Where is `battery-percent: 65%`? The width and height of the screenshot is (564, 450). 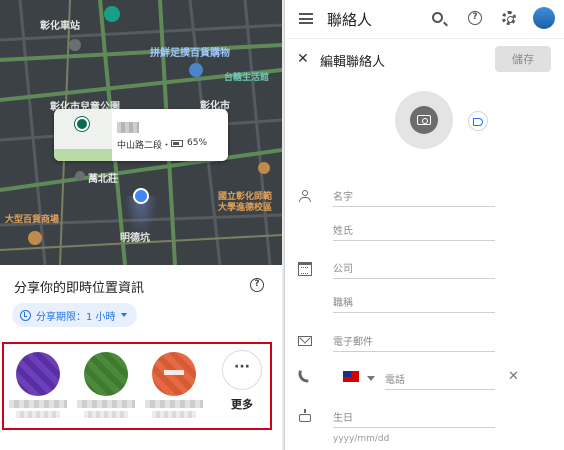 battery-percent: 65% is located at coordinates (197, 143).